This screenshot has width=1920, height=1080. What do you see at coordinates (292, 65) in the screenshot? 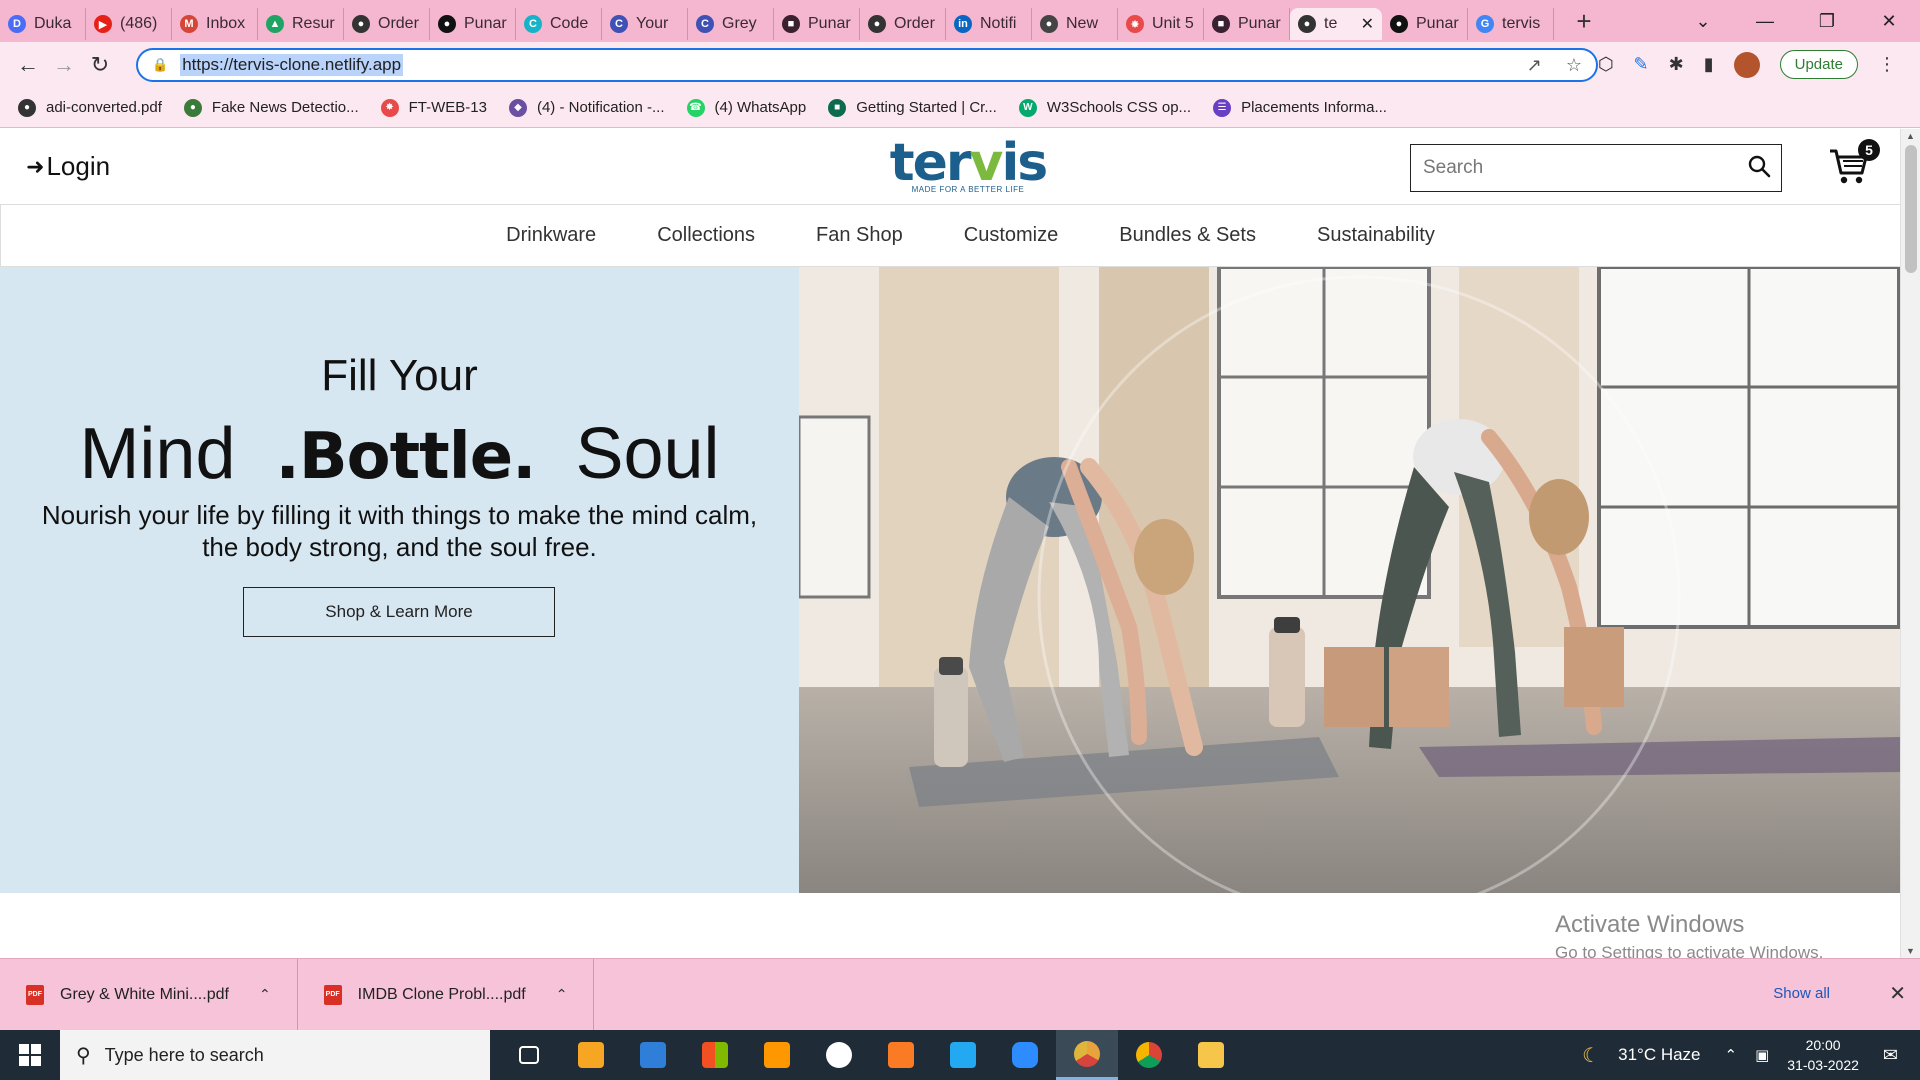
I see `url-text: https://tervis-clone.netlify.app` at bounding box center [292, 65].